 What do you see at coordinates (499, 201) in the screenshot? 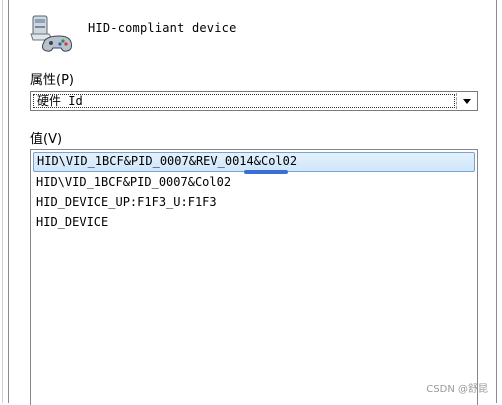
I see `dialog-right-border` at bounding box center [499, 201].